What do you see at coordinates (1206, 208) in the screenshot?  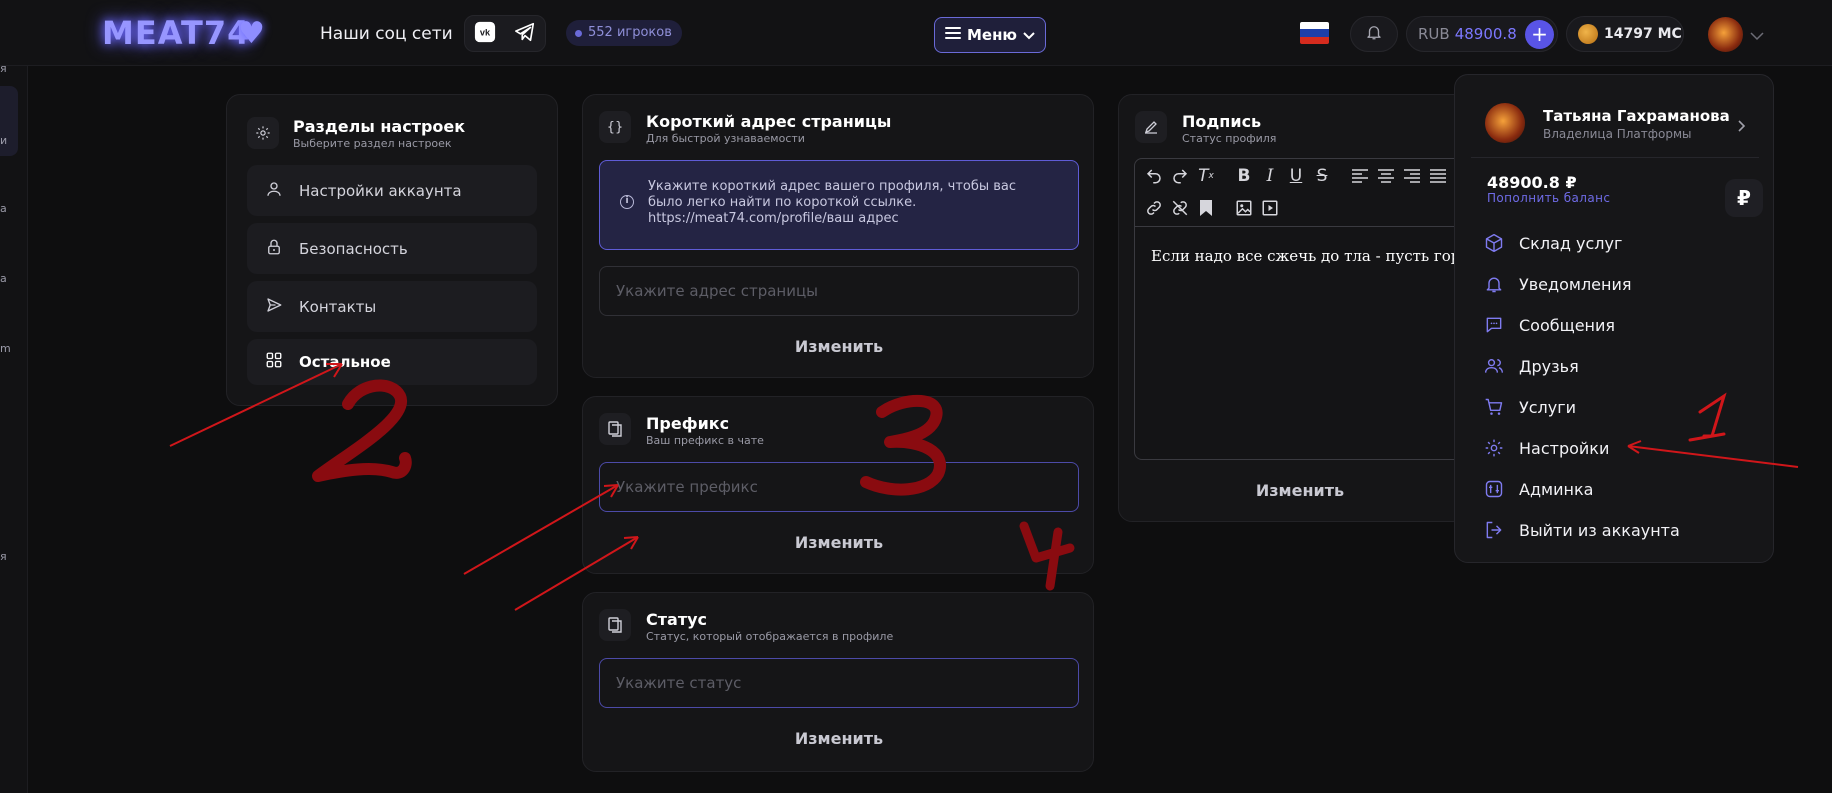 I see `bookmark-icon` at bounding box center [1206, 208].